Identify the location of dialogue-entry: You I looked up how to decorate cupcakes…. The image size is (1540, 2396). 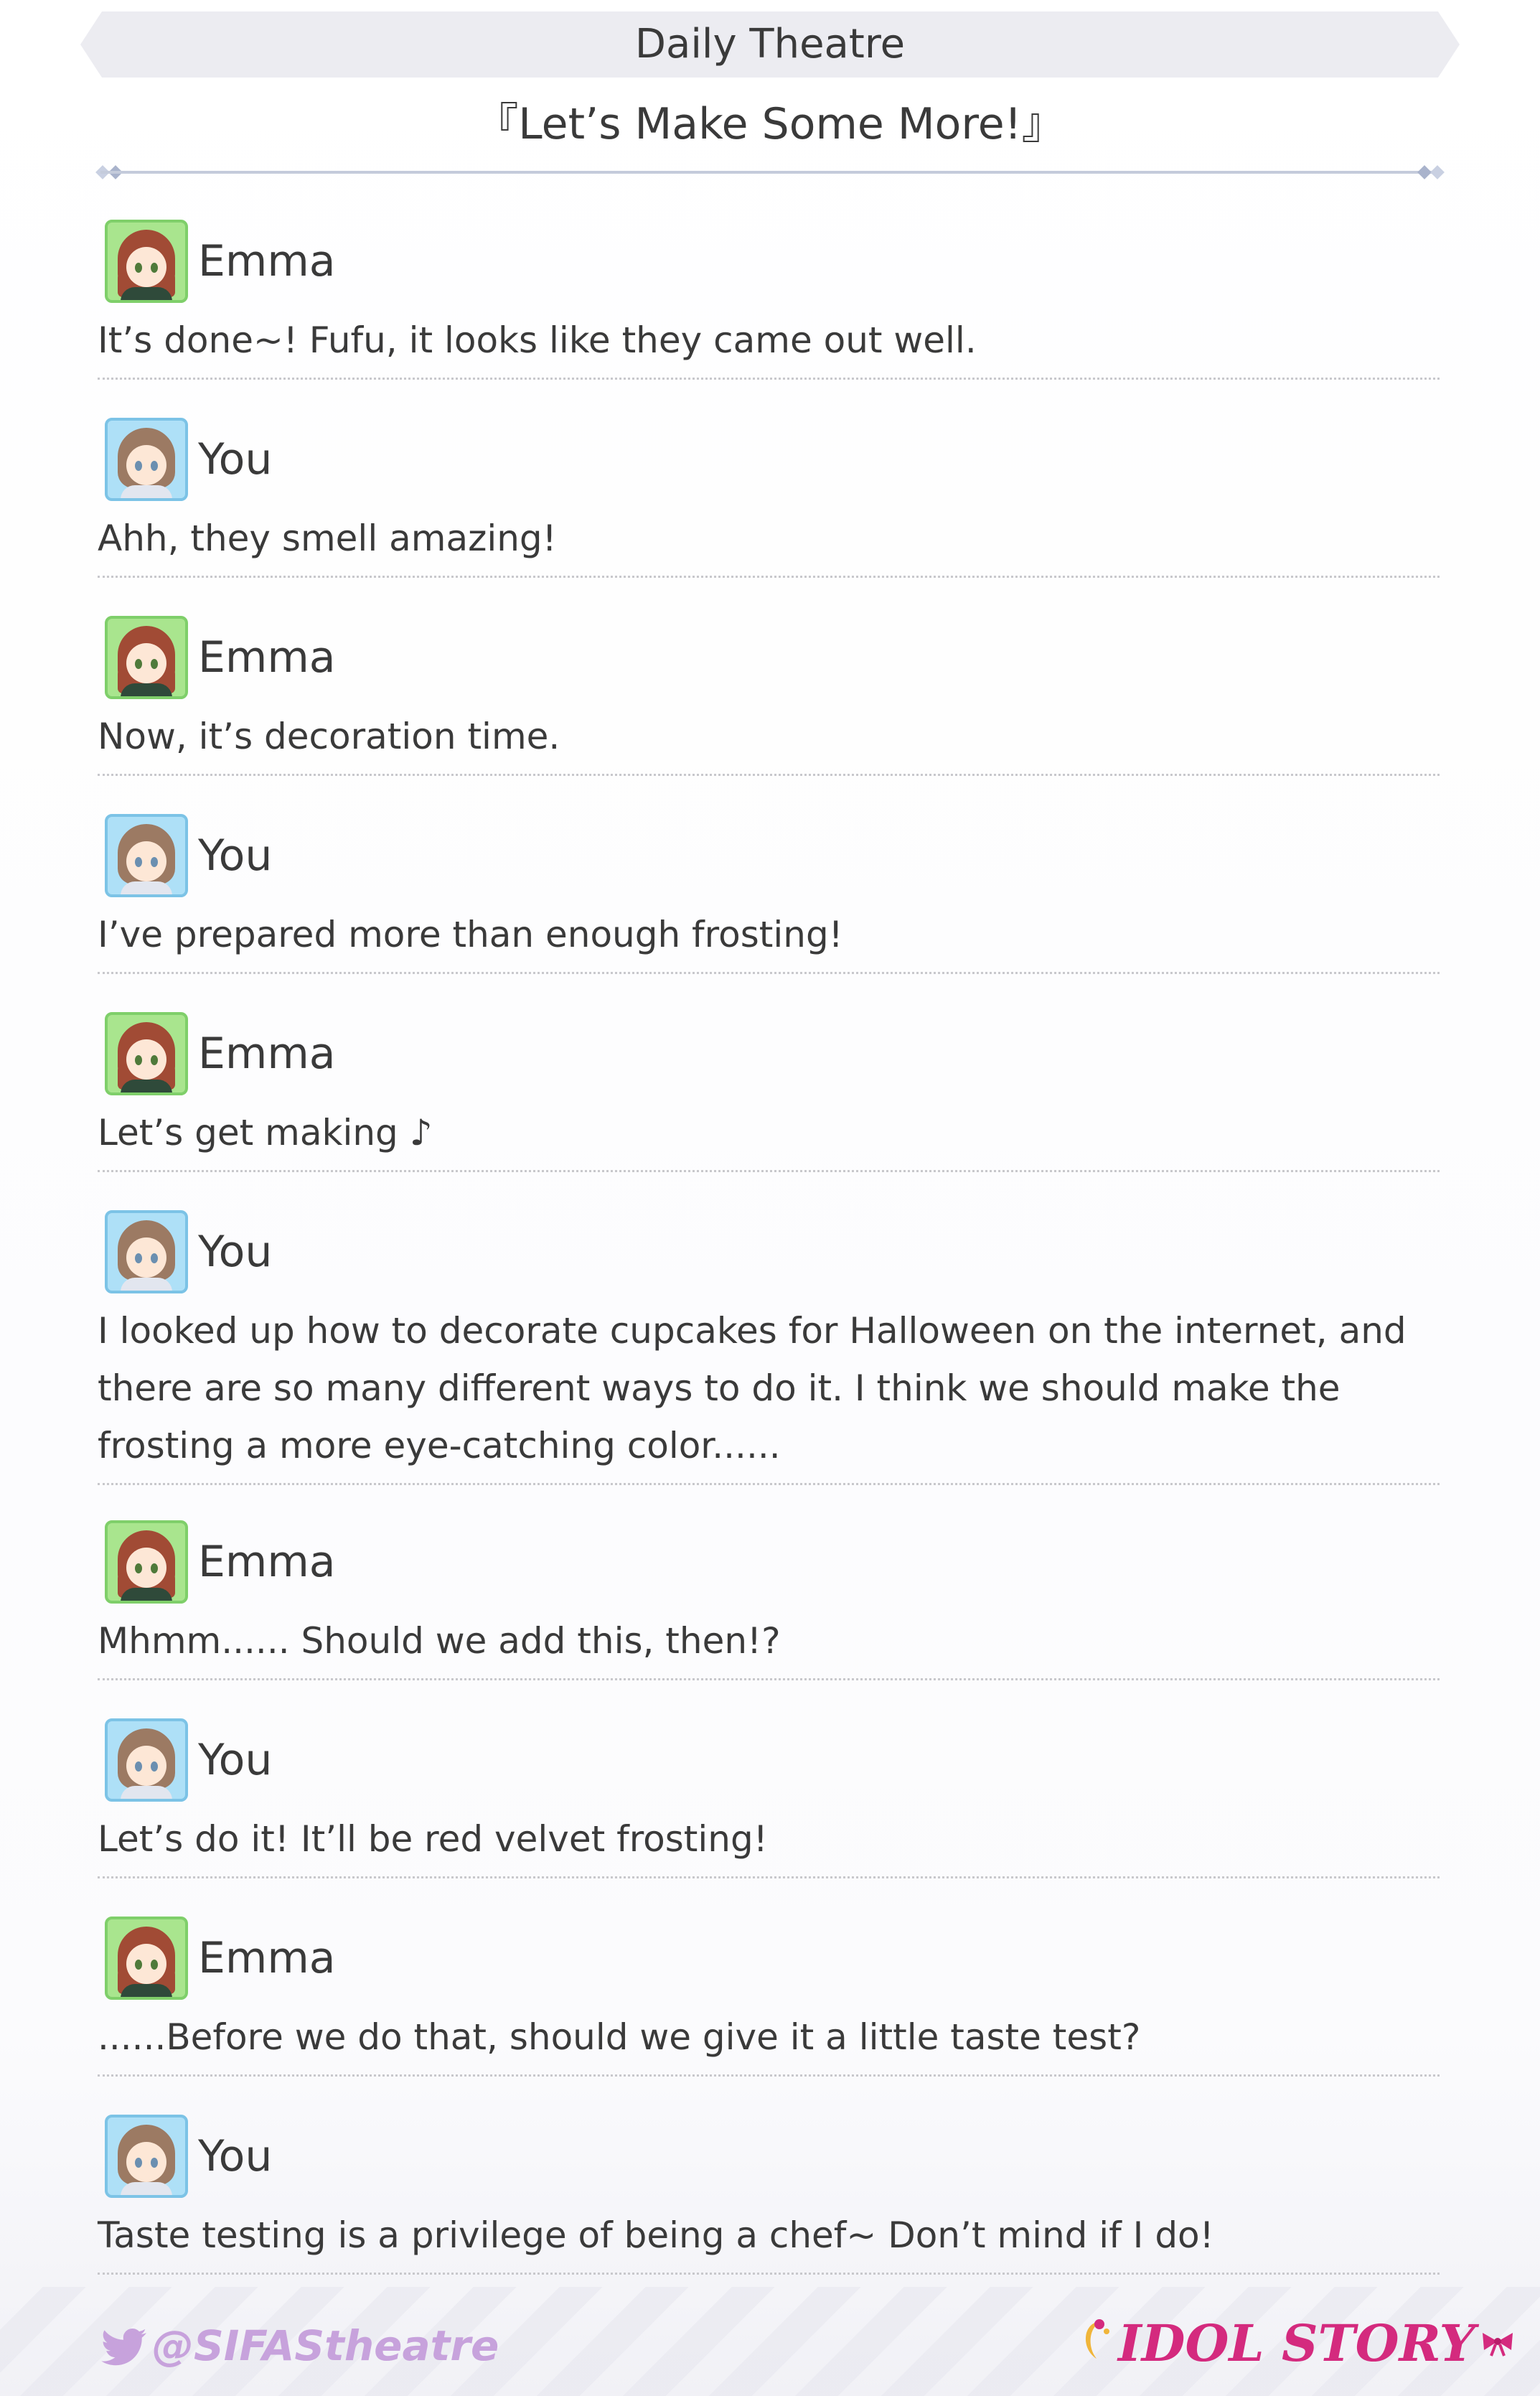
(769, 1345).